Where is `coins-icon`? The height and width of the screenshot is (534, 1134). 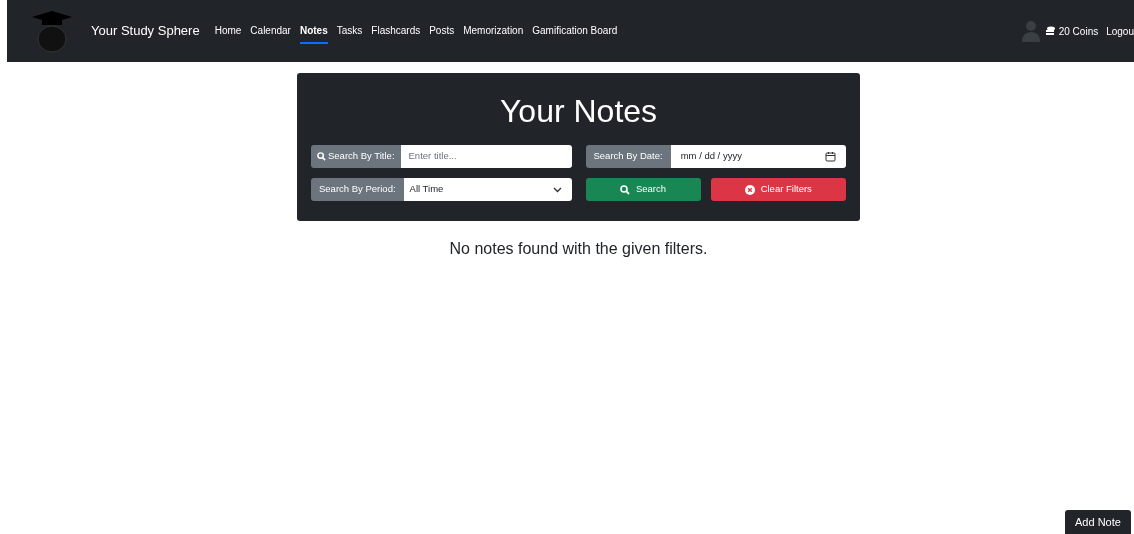 coins-icon is located at coordinates (1049, 31).